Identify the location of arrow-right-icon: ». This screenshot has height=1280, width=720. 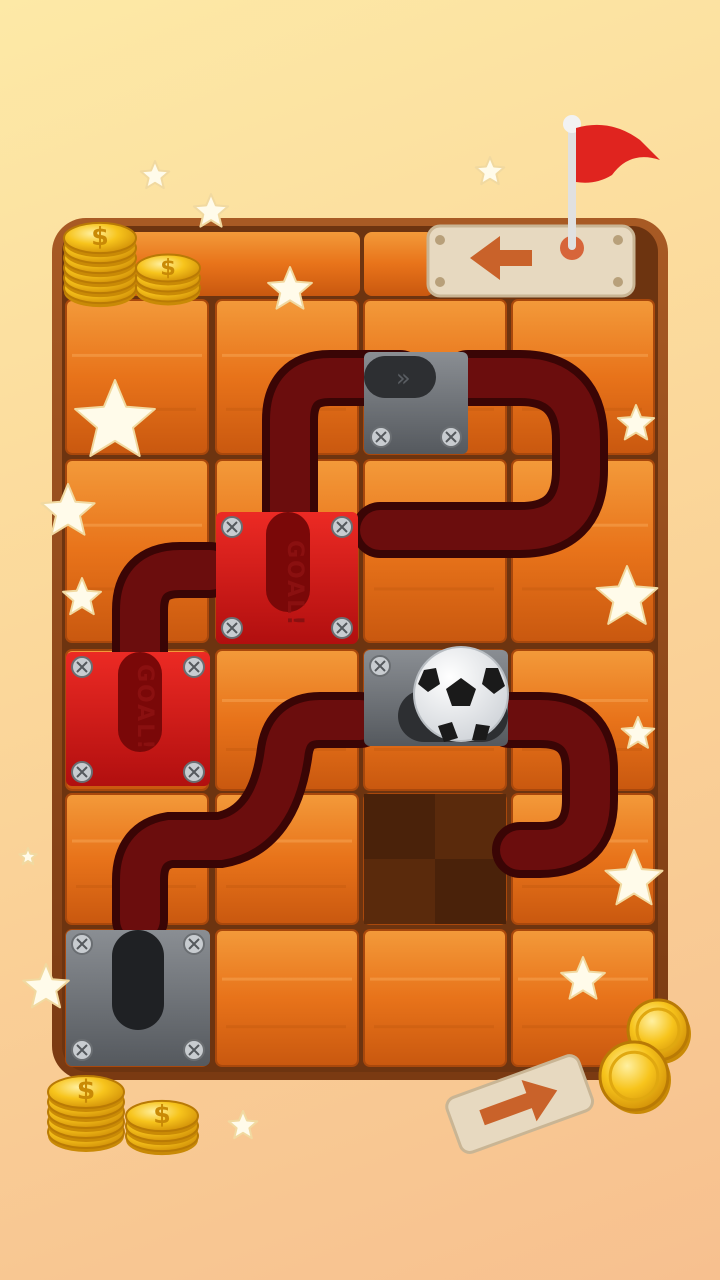
(403, 378).